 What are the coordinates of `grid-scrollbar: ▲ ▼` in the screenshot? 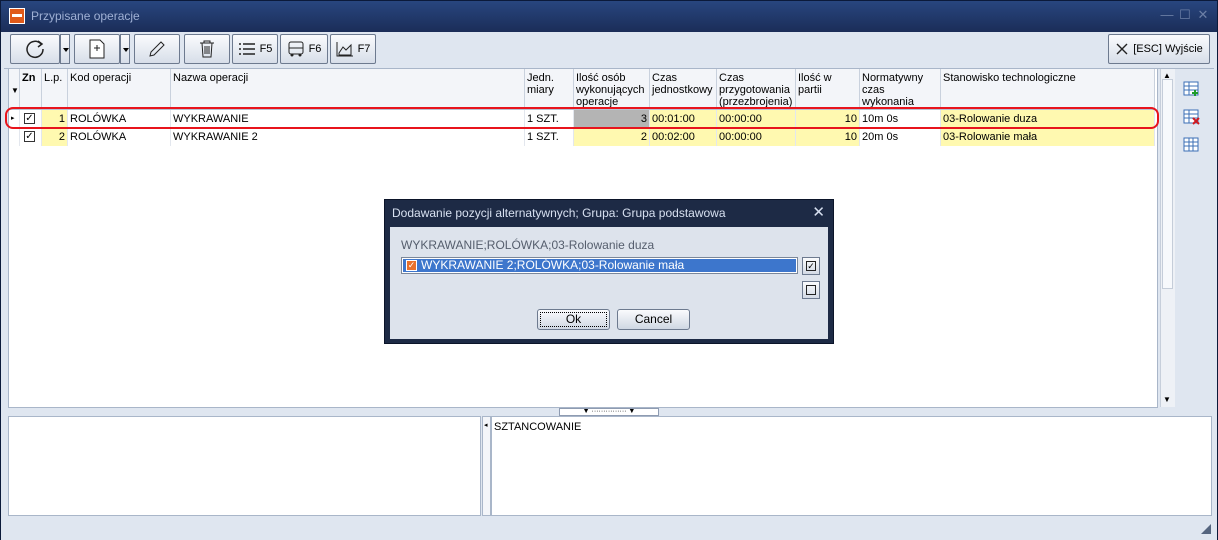 It's located at (1167, 238).